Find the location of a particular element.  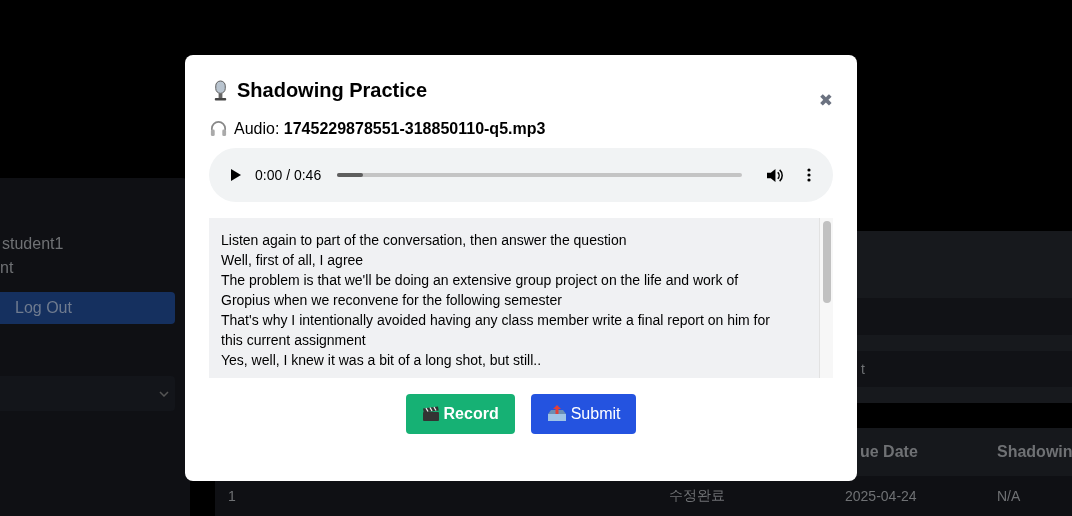

row-text: t is located at coordinates (863, 369).